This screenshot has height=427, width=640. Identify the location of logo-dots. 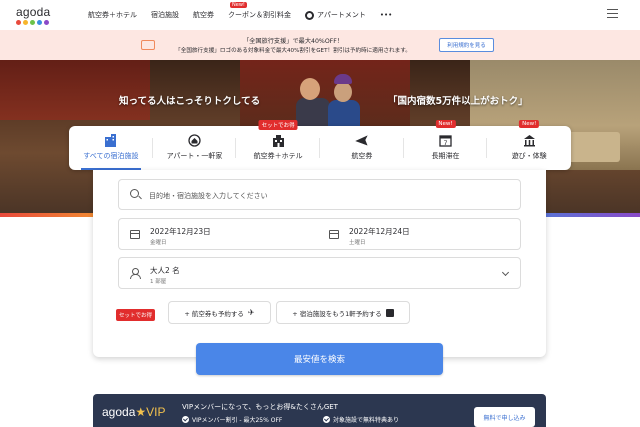
(33, 22).